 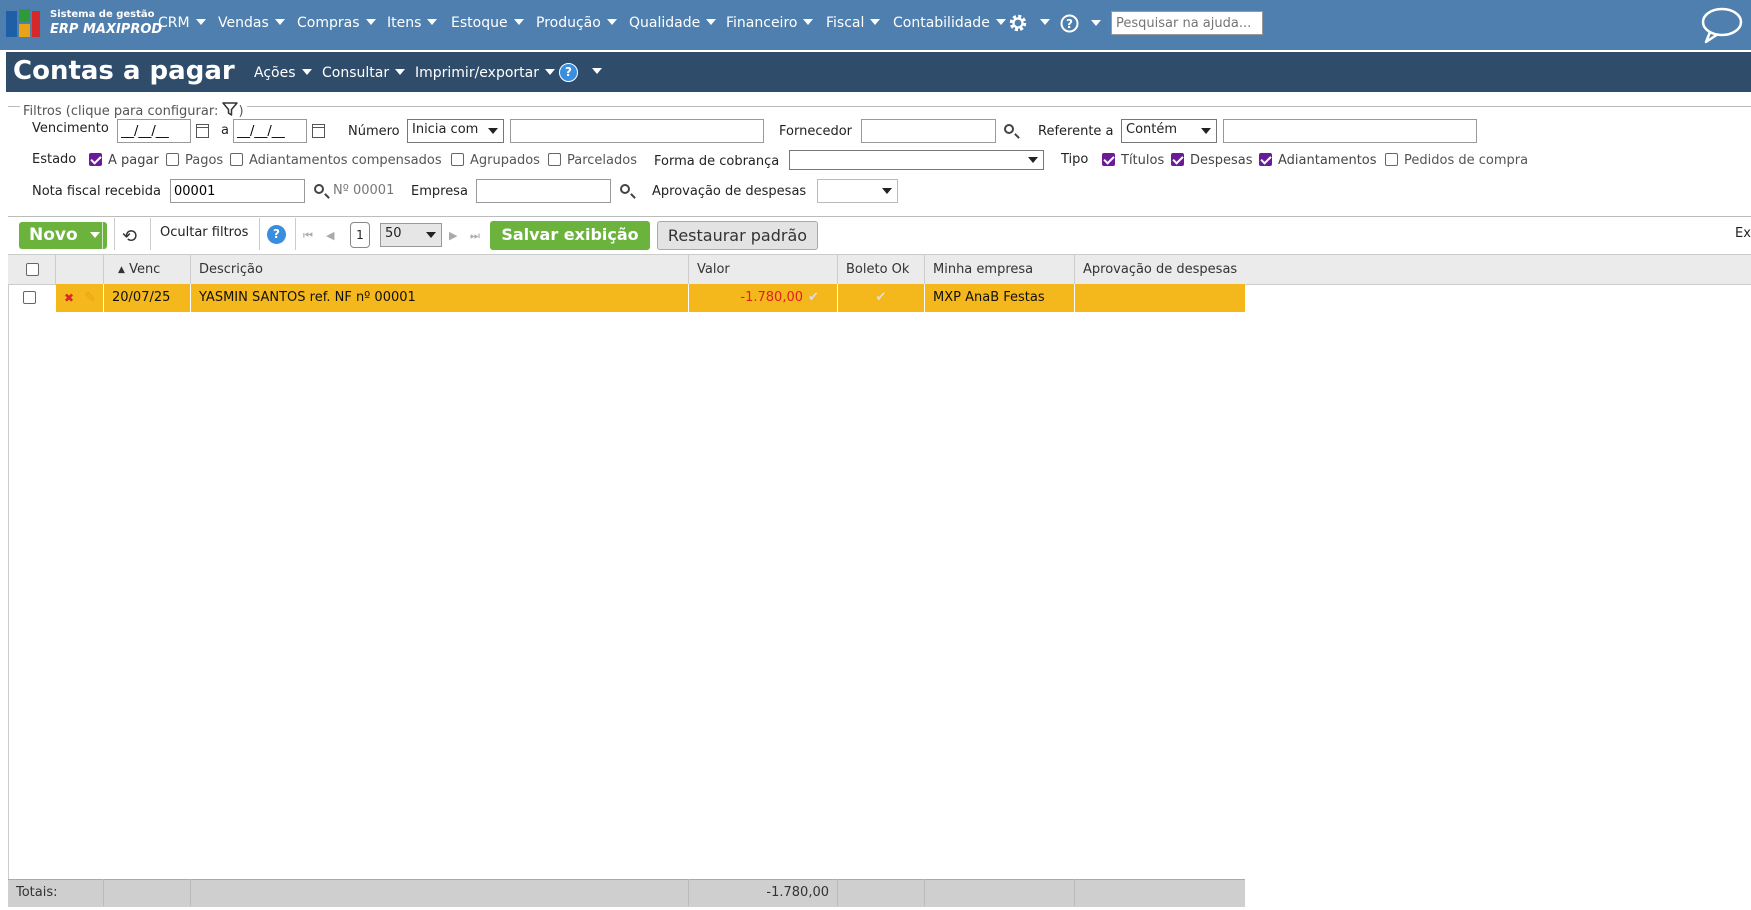 I want to click on page-number-input: 1, so click(x=360, y=235).